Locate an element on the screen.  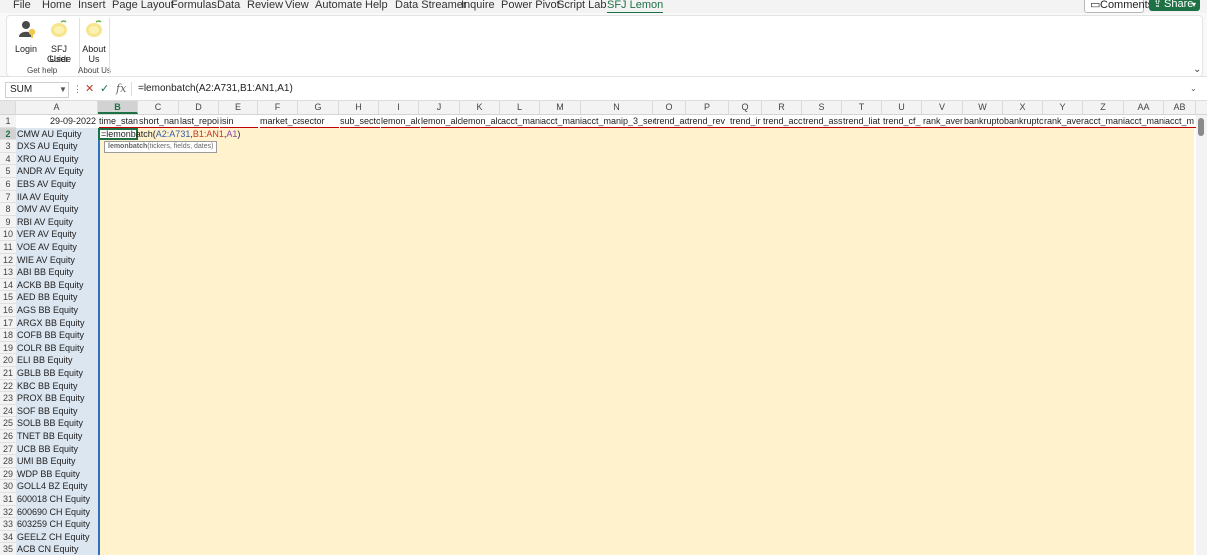
cell-a1: 29-09-2022 is located at coordinates (57, 121).